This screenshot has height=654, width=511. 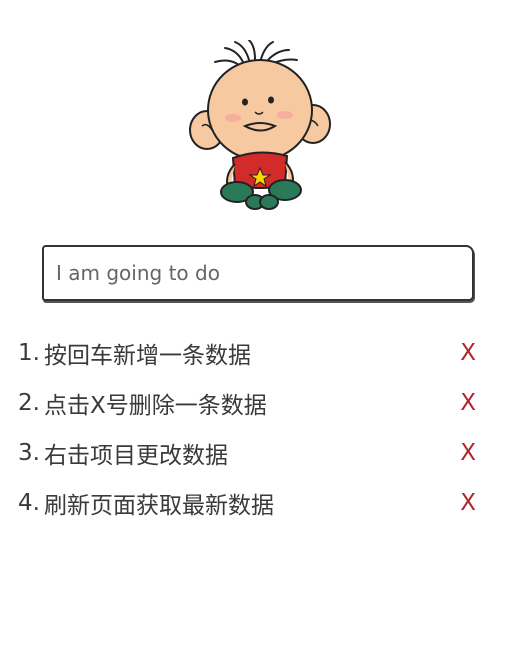 I want to click on todo-number: 3., so click(x=29, y=453).